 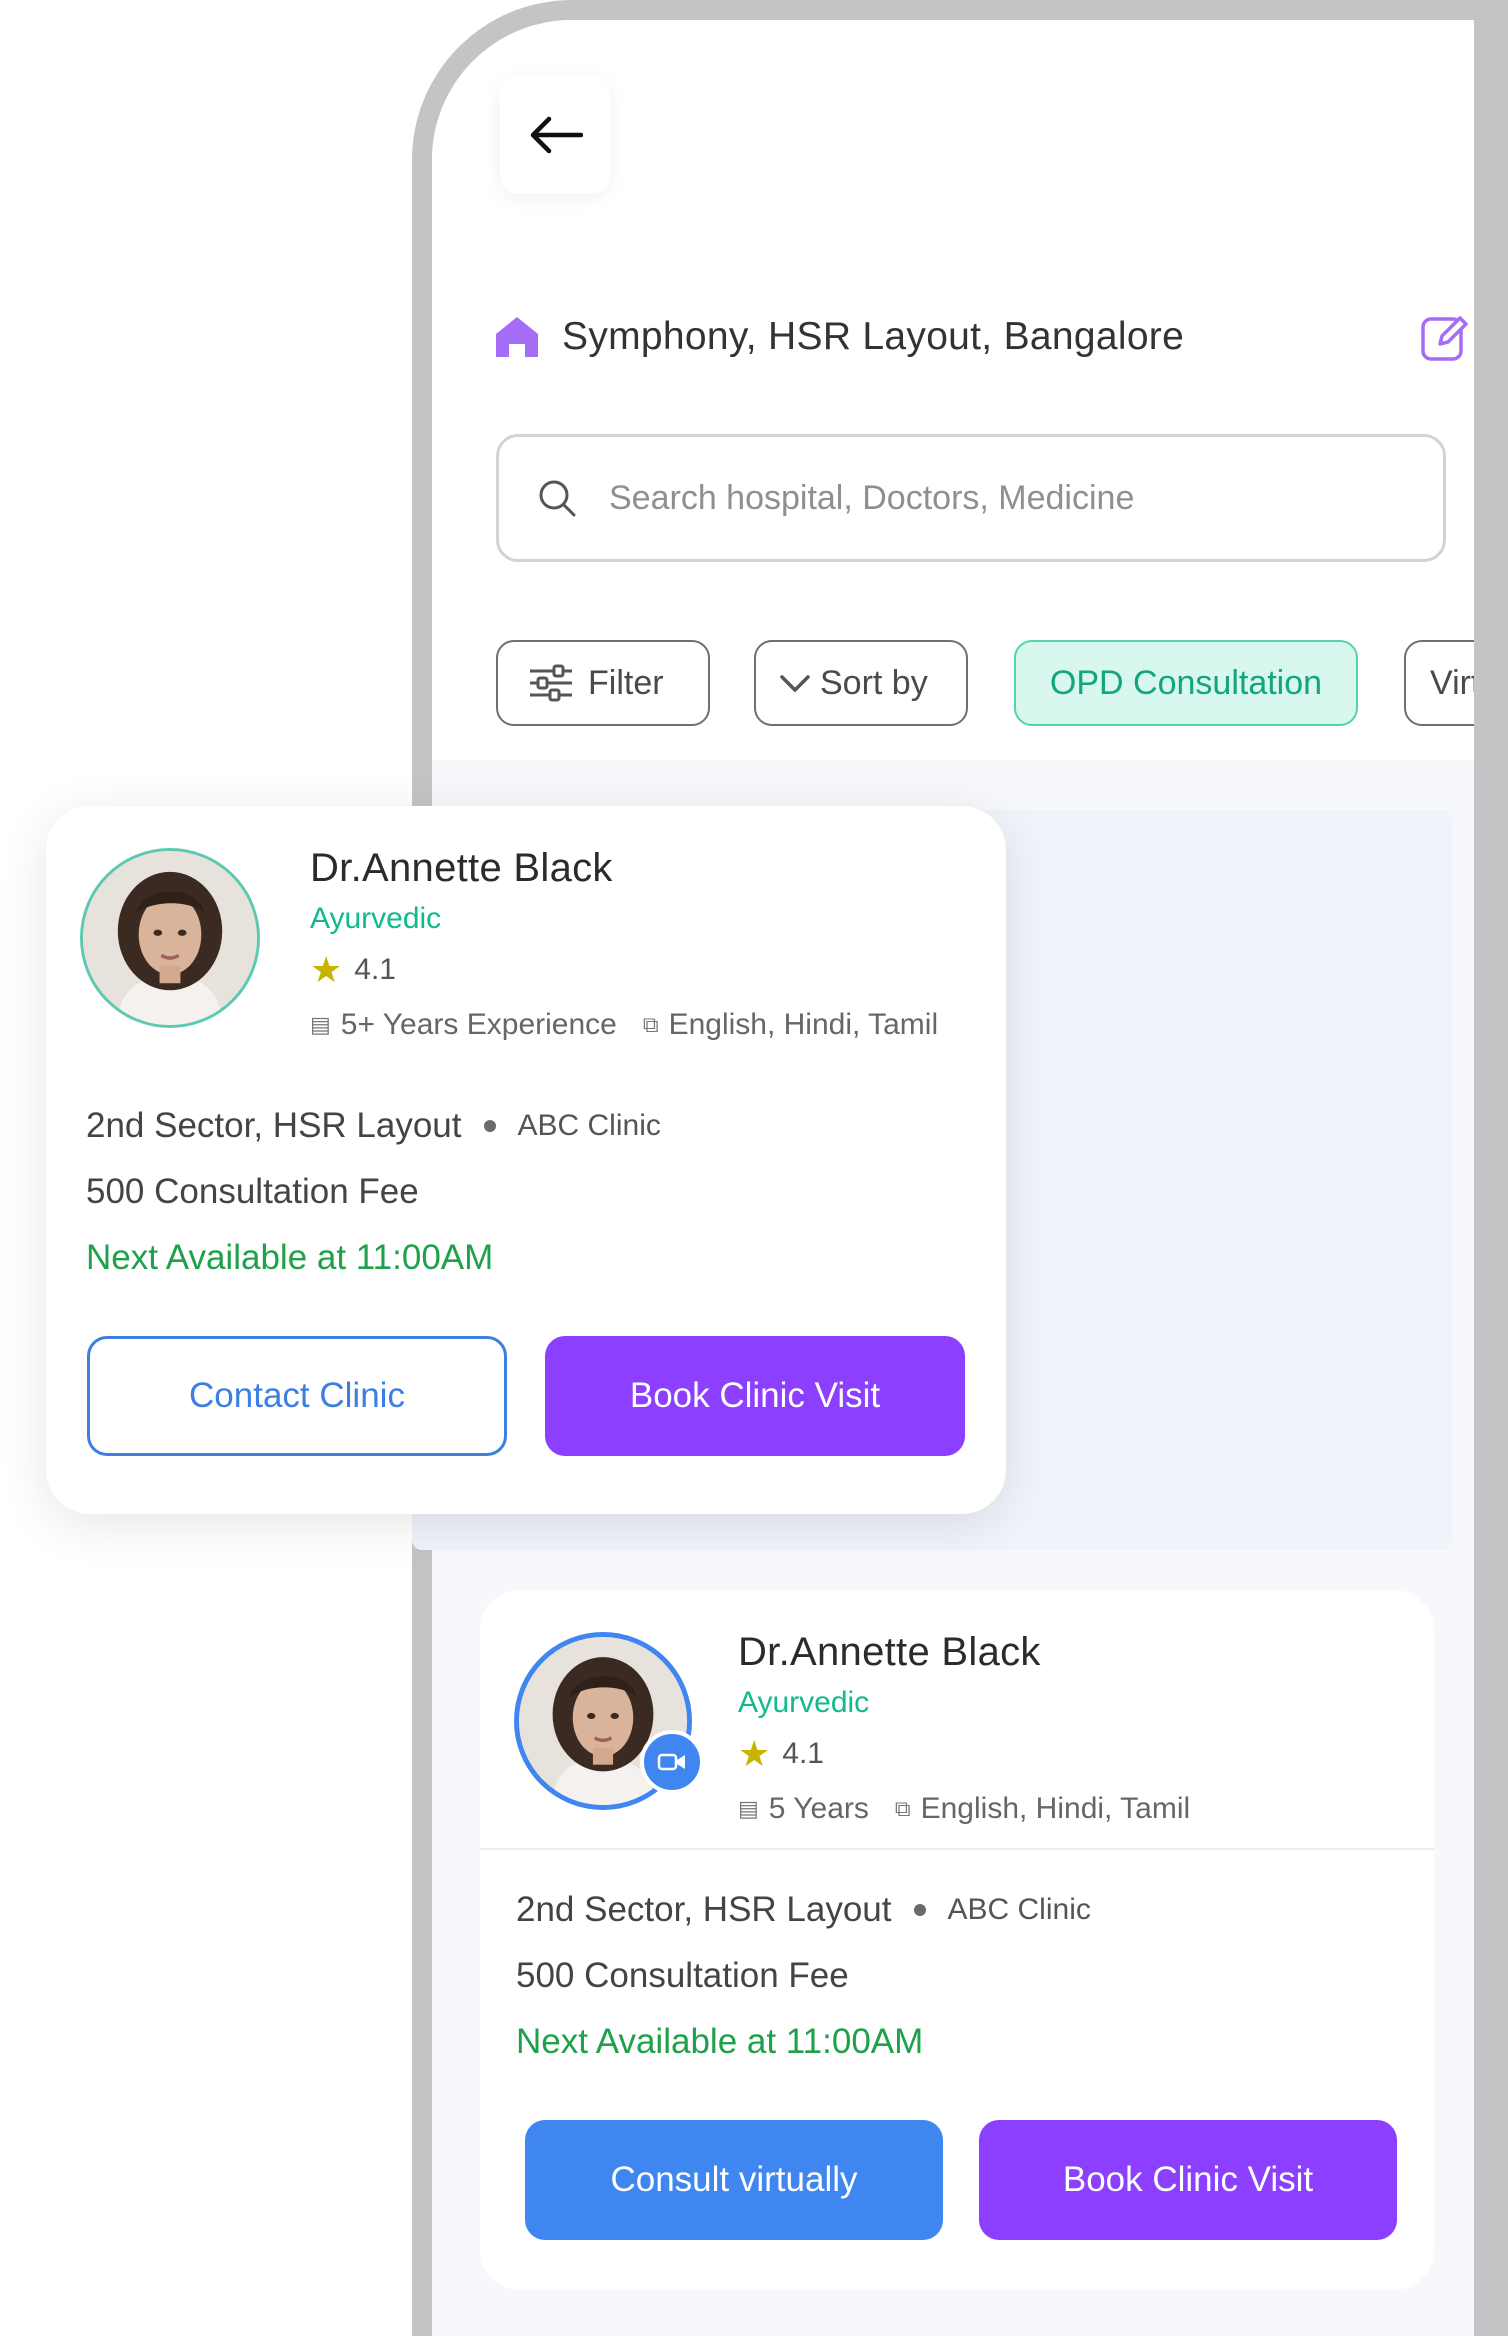 I want to click on sort-label: Sort by, so click(x=874, y=682).